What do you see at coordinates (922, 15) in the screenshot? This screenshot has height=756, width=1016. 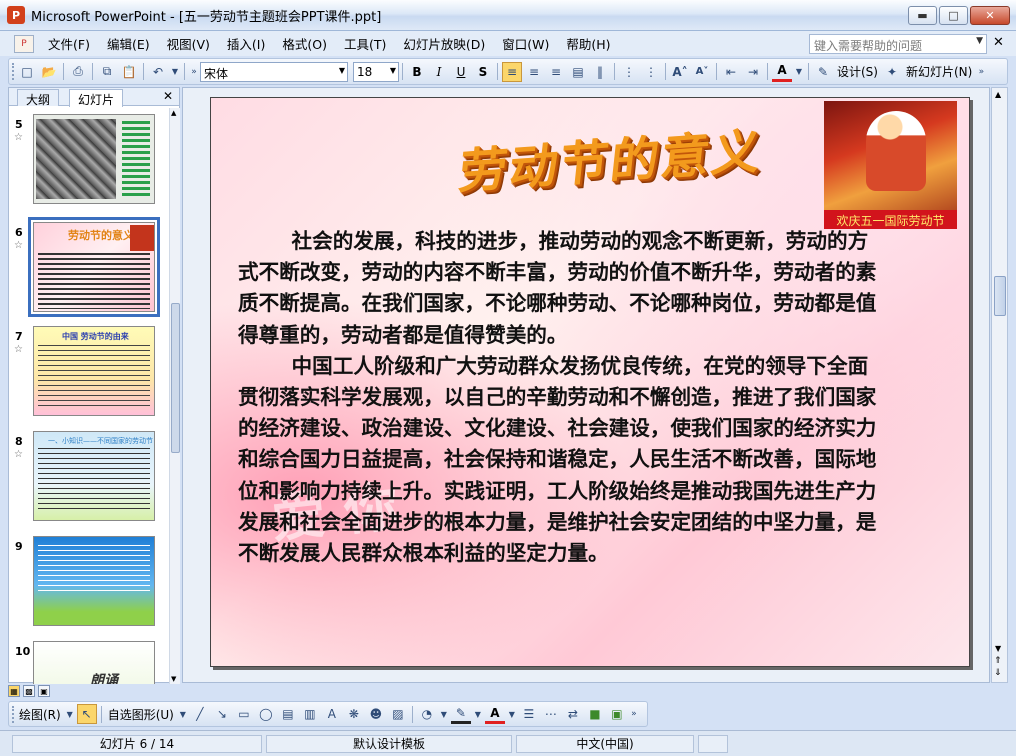 I see `minimize-button: ▬` at bounding box center [922, 15].